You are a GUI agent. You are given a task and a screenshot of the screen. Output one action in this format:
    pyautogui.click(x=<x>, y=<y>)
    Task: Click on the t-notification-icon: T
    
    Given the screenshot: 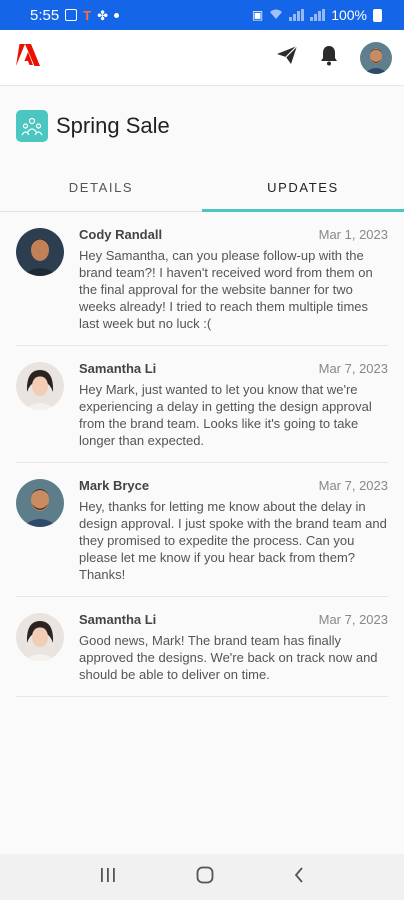 What is the action you would take?
    pyautogui.click(x=87, y=15)
    